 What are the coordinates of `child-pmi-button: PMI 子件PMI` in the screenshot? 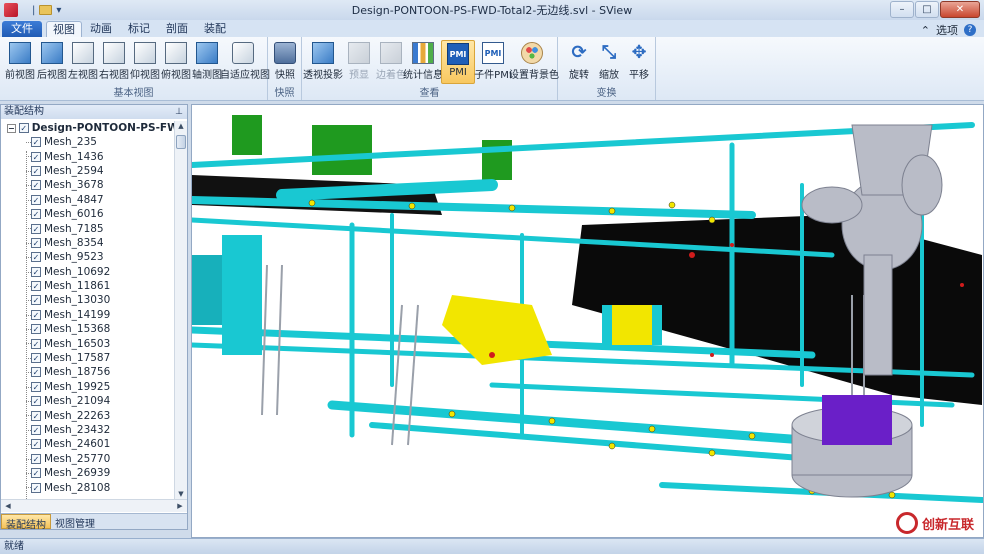 It's located at (493, 62).